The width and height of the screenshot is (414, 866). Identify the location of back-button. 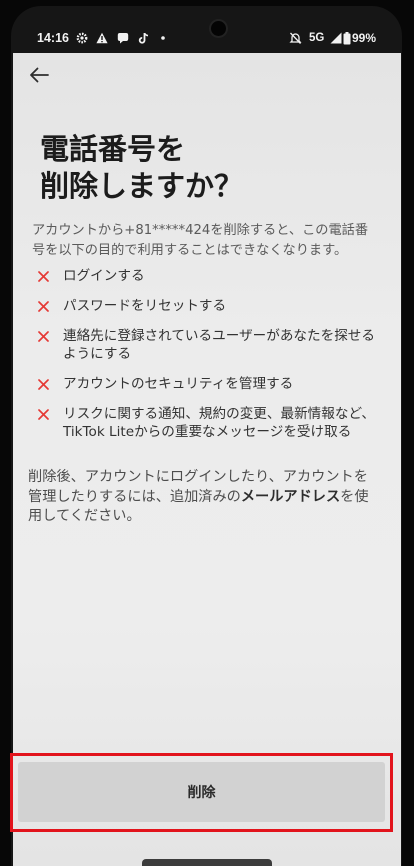
(39, 75).